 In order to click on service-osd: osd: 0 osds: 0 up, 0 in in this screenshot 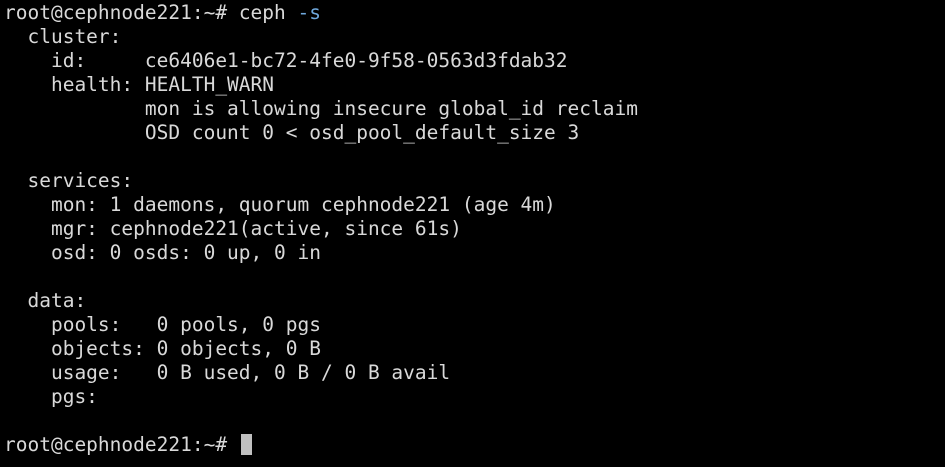, I will do `click(162, 252)`.